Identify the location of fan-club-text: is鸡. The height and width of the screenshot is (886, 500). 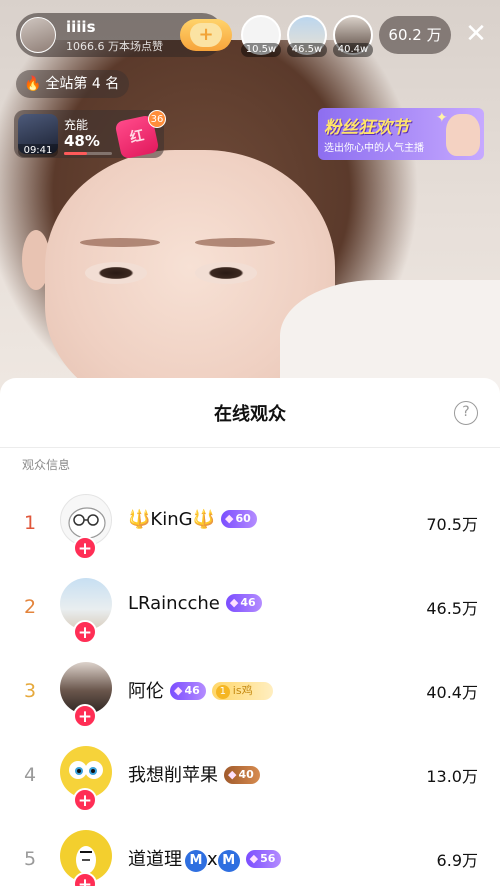
(242, 690).